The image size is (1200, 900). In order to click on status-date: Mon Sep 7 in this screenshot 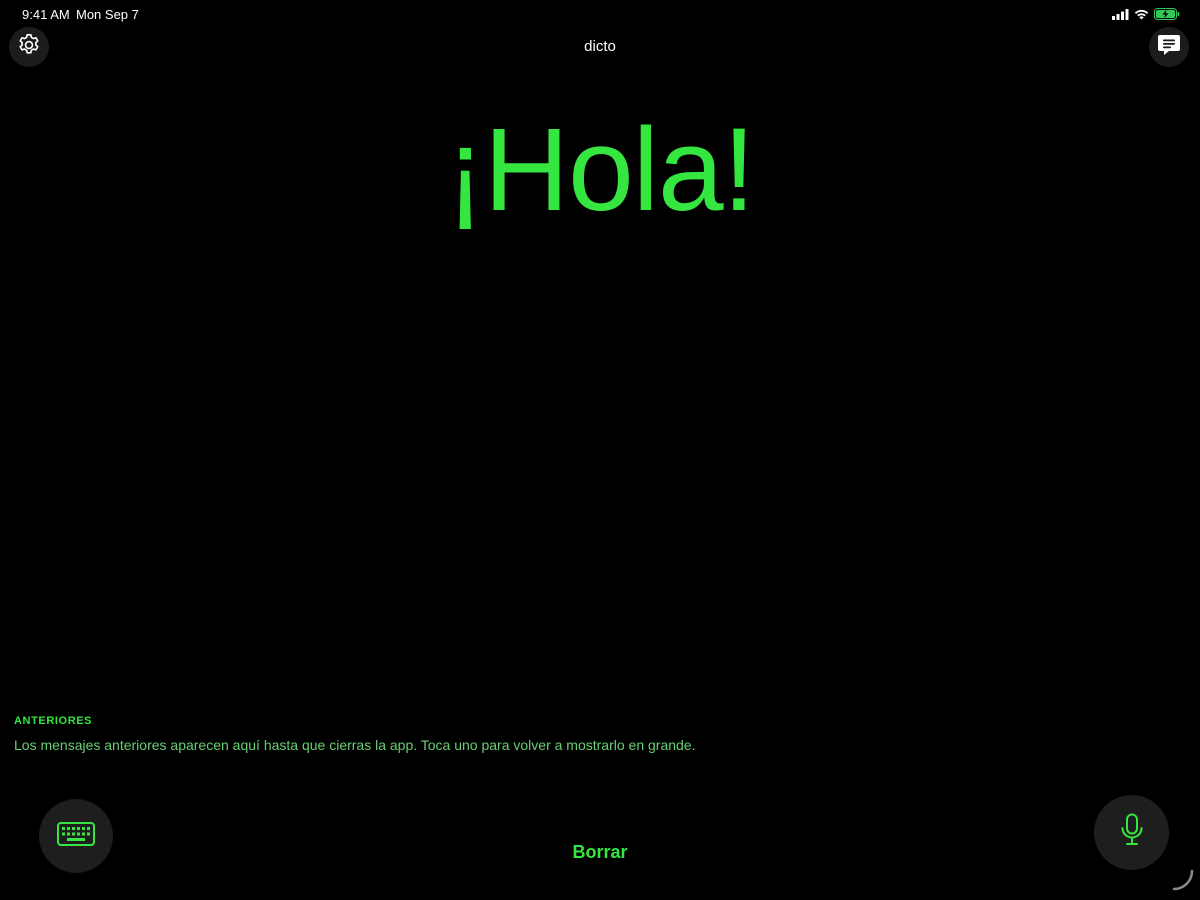, I will do `click(107, 14)`.